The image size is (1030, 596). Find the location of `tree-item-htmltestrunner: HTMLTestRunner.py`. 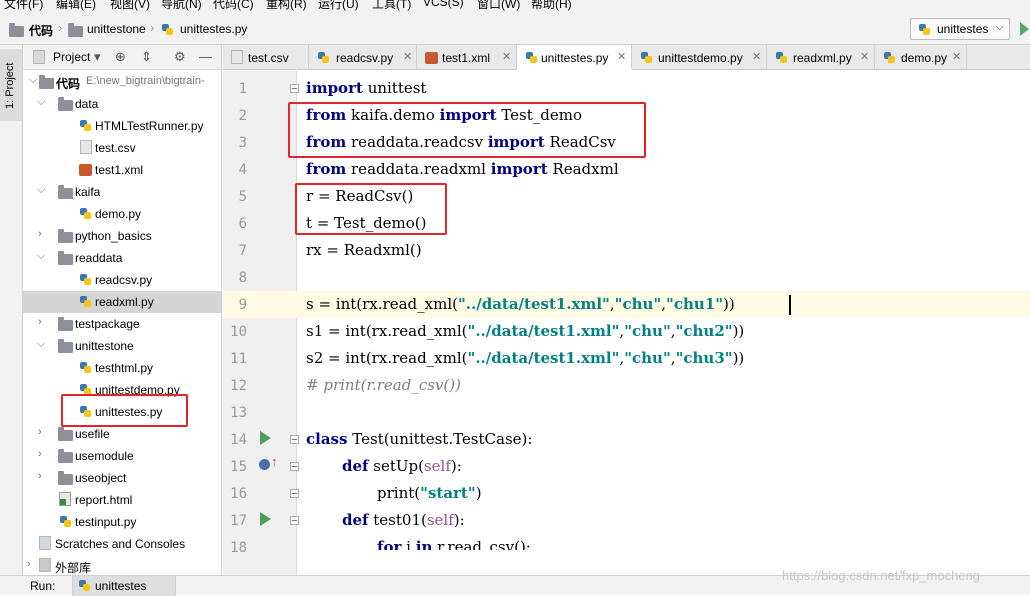

tree-item-htmltestrunner: HTMLTestRunner.py is located at coordinates (122, 126).